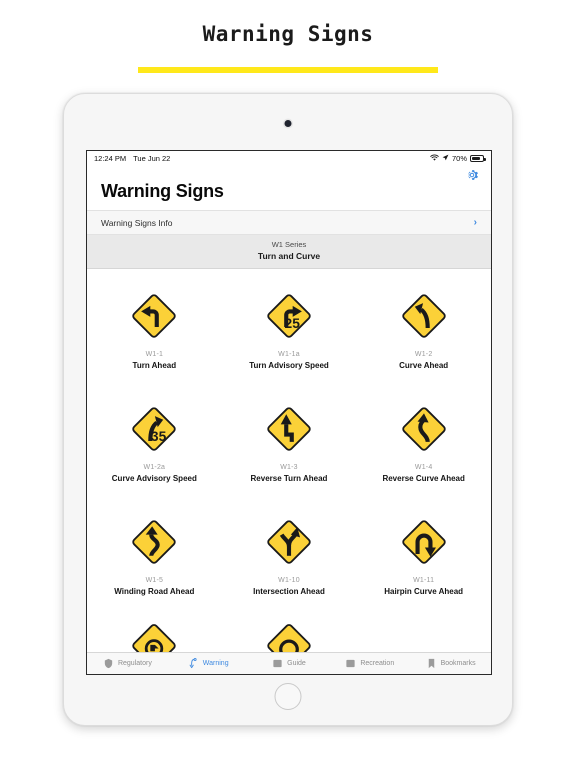 This screenshot has height=768, width=576. I want to click on sign-cell: W1-3 Reverse Turn Ahead, so click(289, 452).